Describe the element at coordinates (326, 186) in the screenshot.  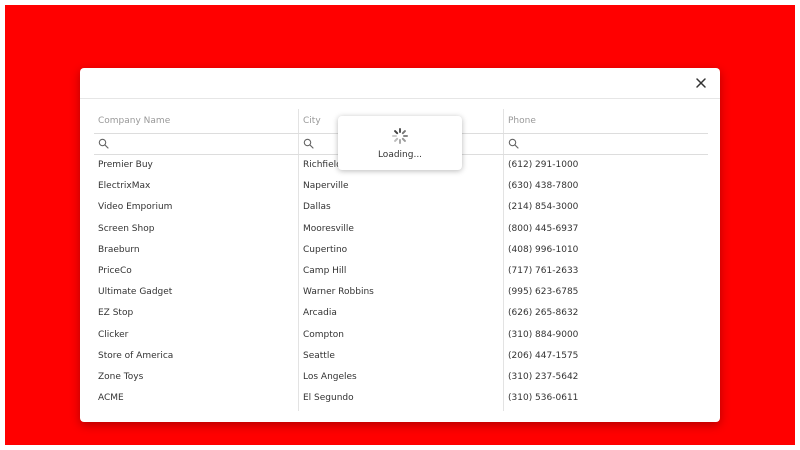
I see `cell-city: Naperville` at that location.